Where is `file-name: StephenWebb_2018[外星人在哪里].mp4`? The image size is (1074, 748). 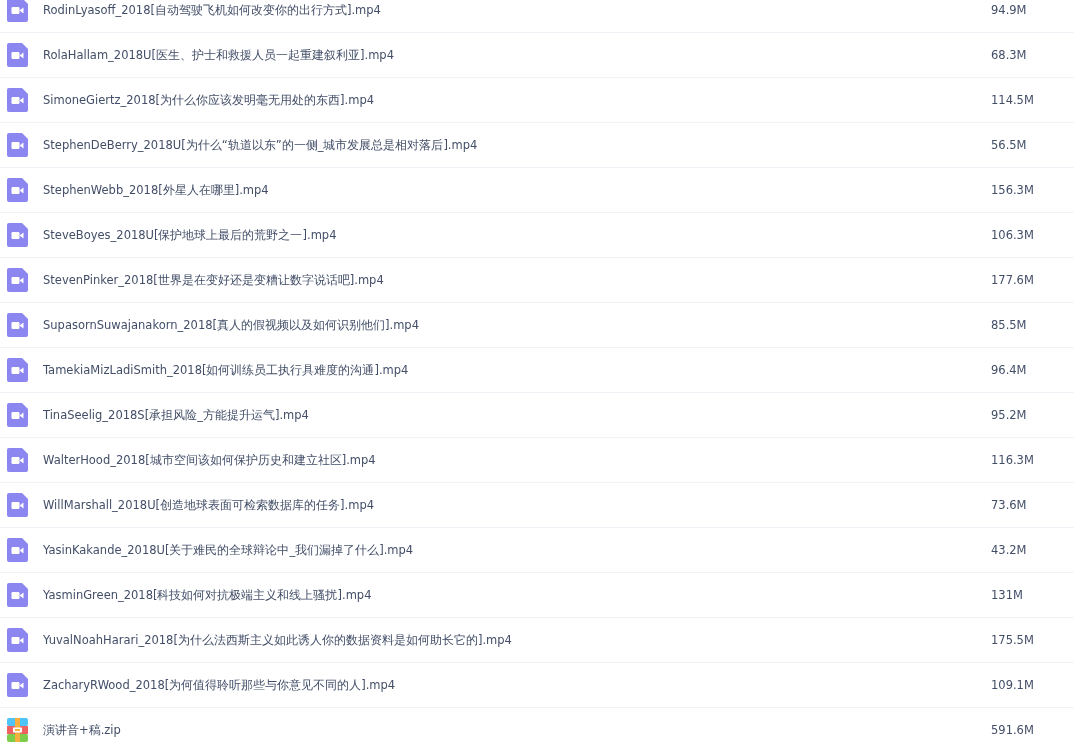 file-name: StephenWebb_2018[外星人在哪里].mp4 is located at coordinates (517, 190).